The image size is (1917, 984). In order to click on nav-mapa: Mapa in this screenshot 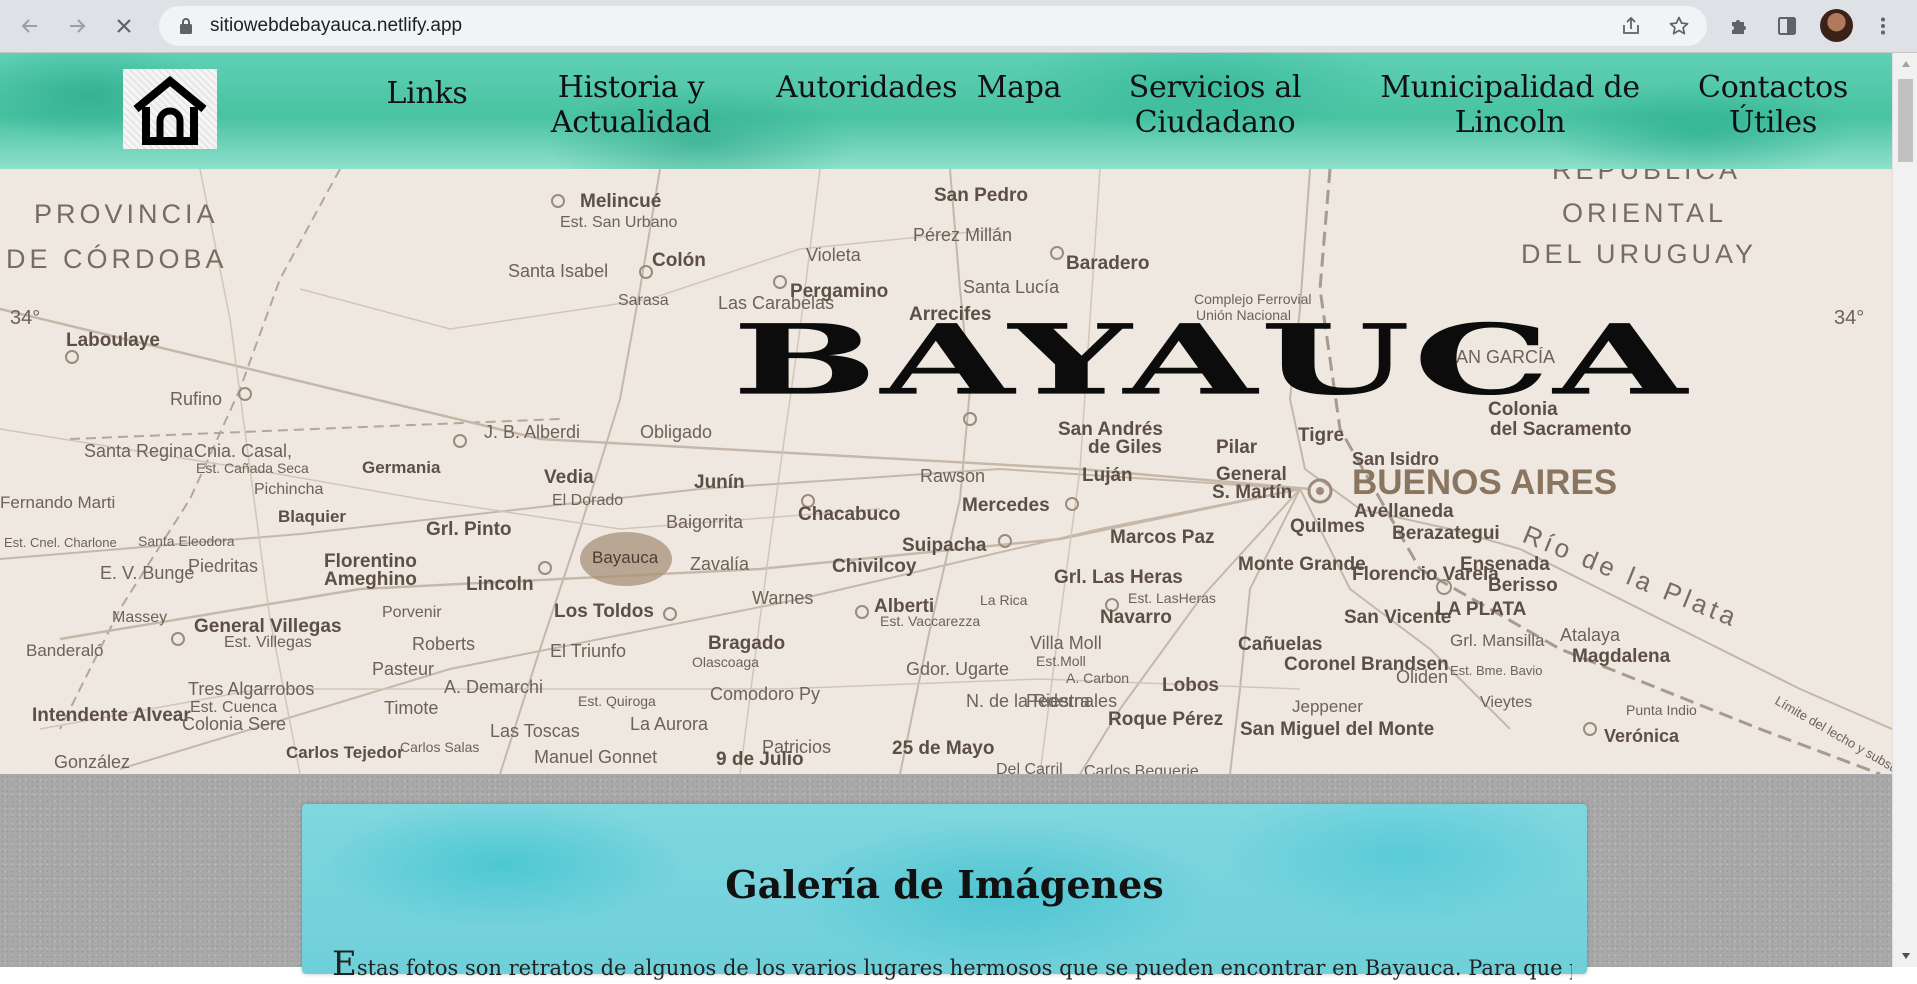, I will do `click(1019, 87)`.